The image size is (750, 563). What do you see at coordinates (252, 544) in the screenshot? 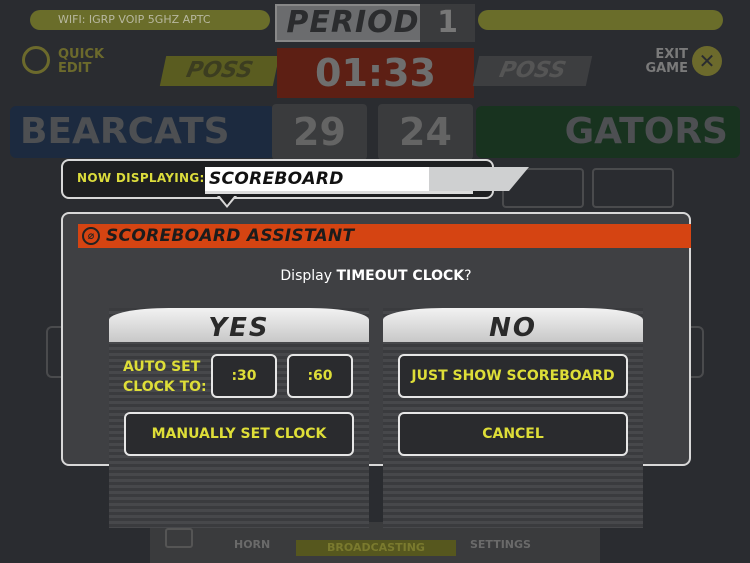
I see `horn-button: HORN` at bounding box center [252, 544].